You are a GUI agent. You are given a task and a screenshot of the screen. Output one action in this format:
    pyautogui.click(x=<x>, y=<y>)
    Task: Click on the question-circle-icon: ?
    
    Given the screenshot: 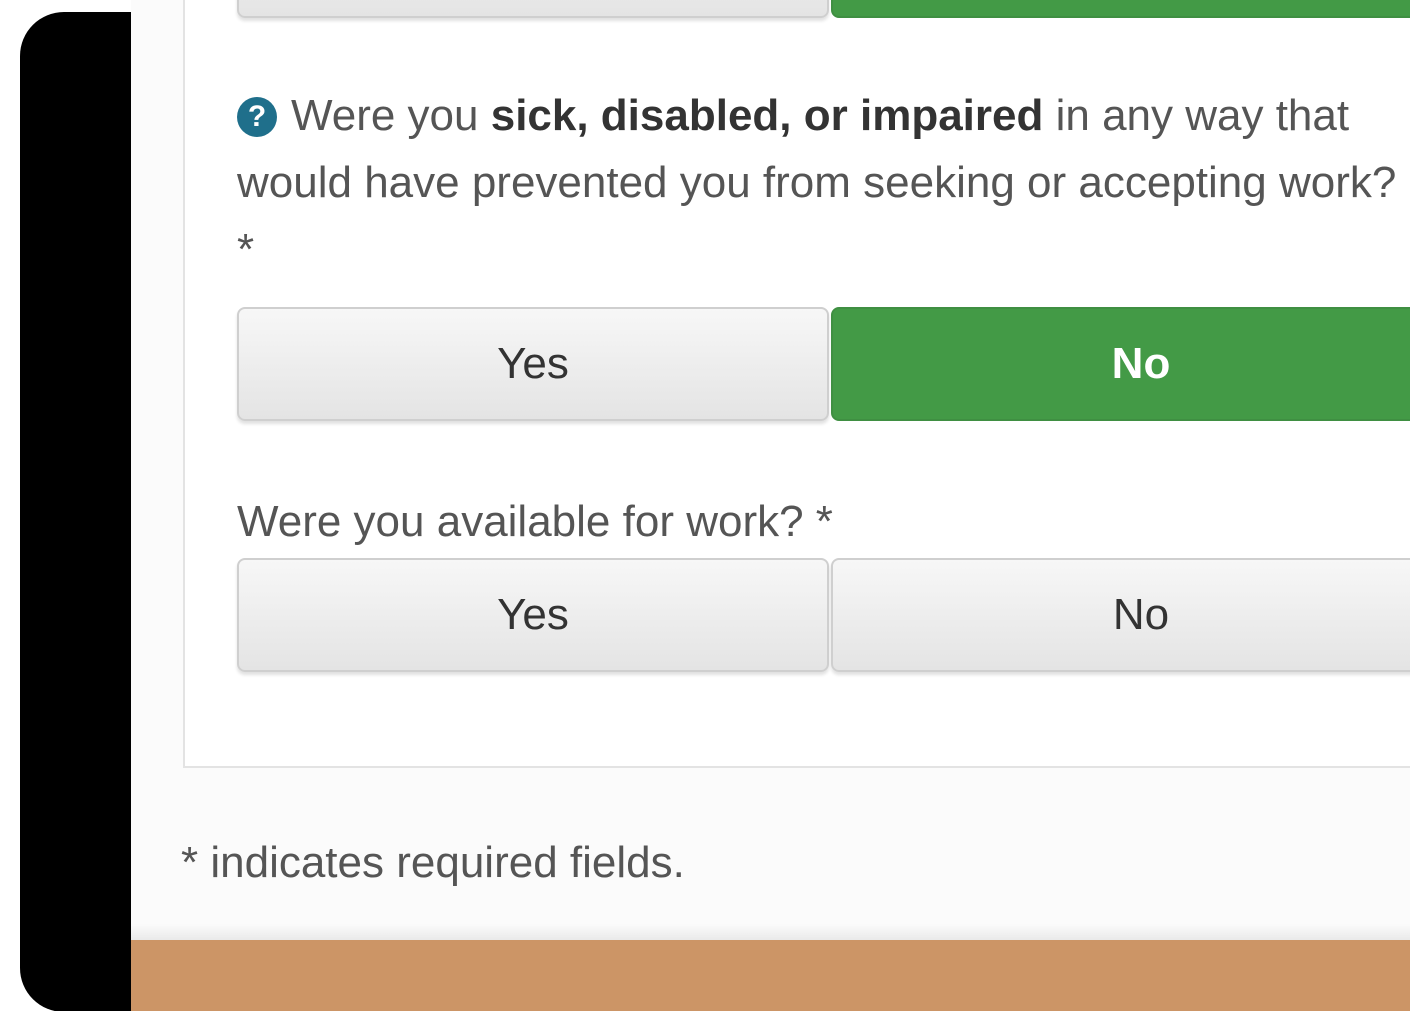 What is the action you would take?
    pyautogui.click(x=257, y=117)
    